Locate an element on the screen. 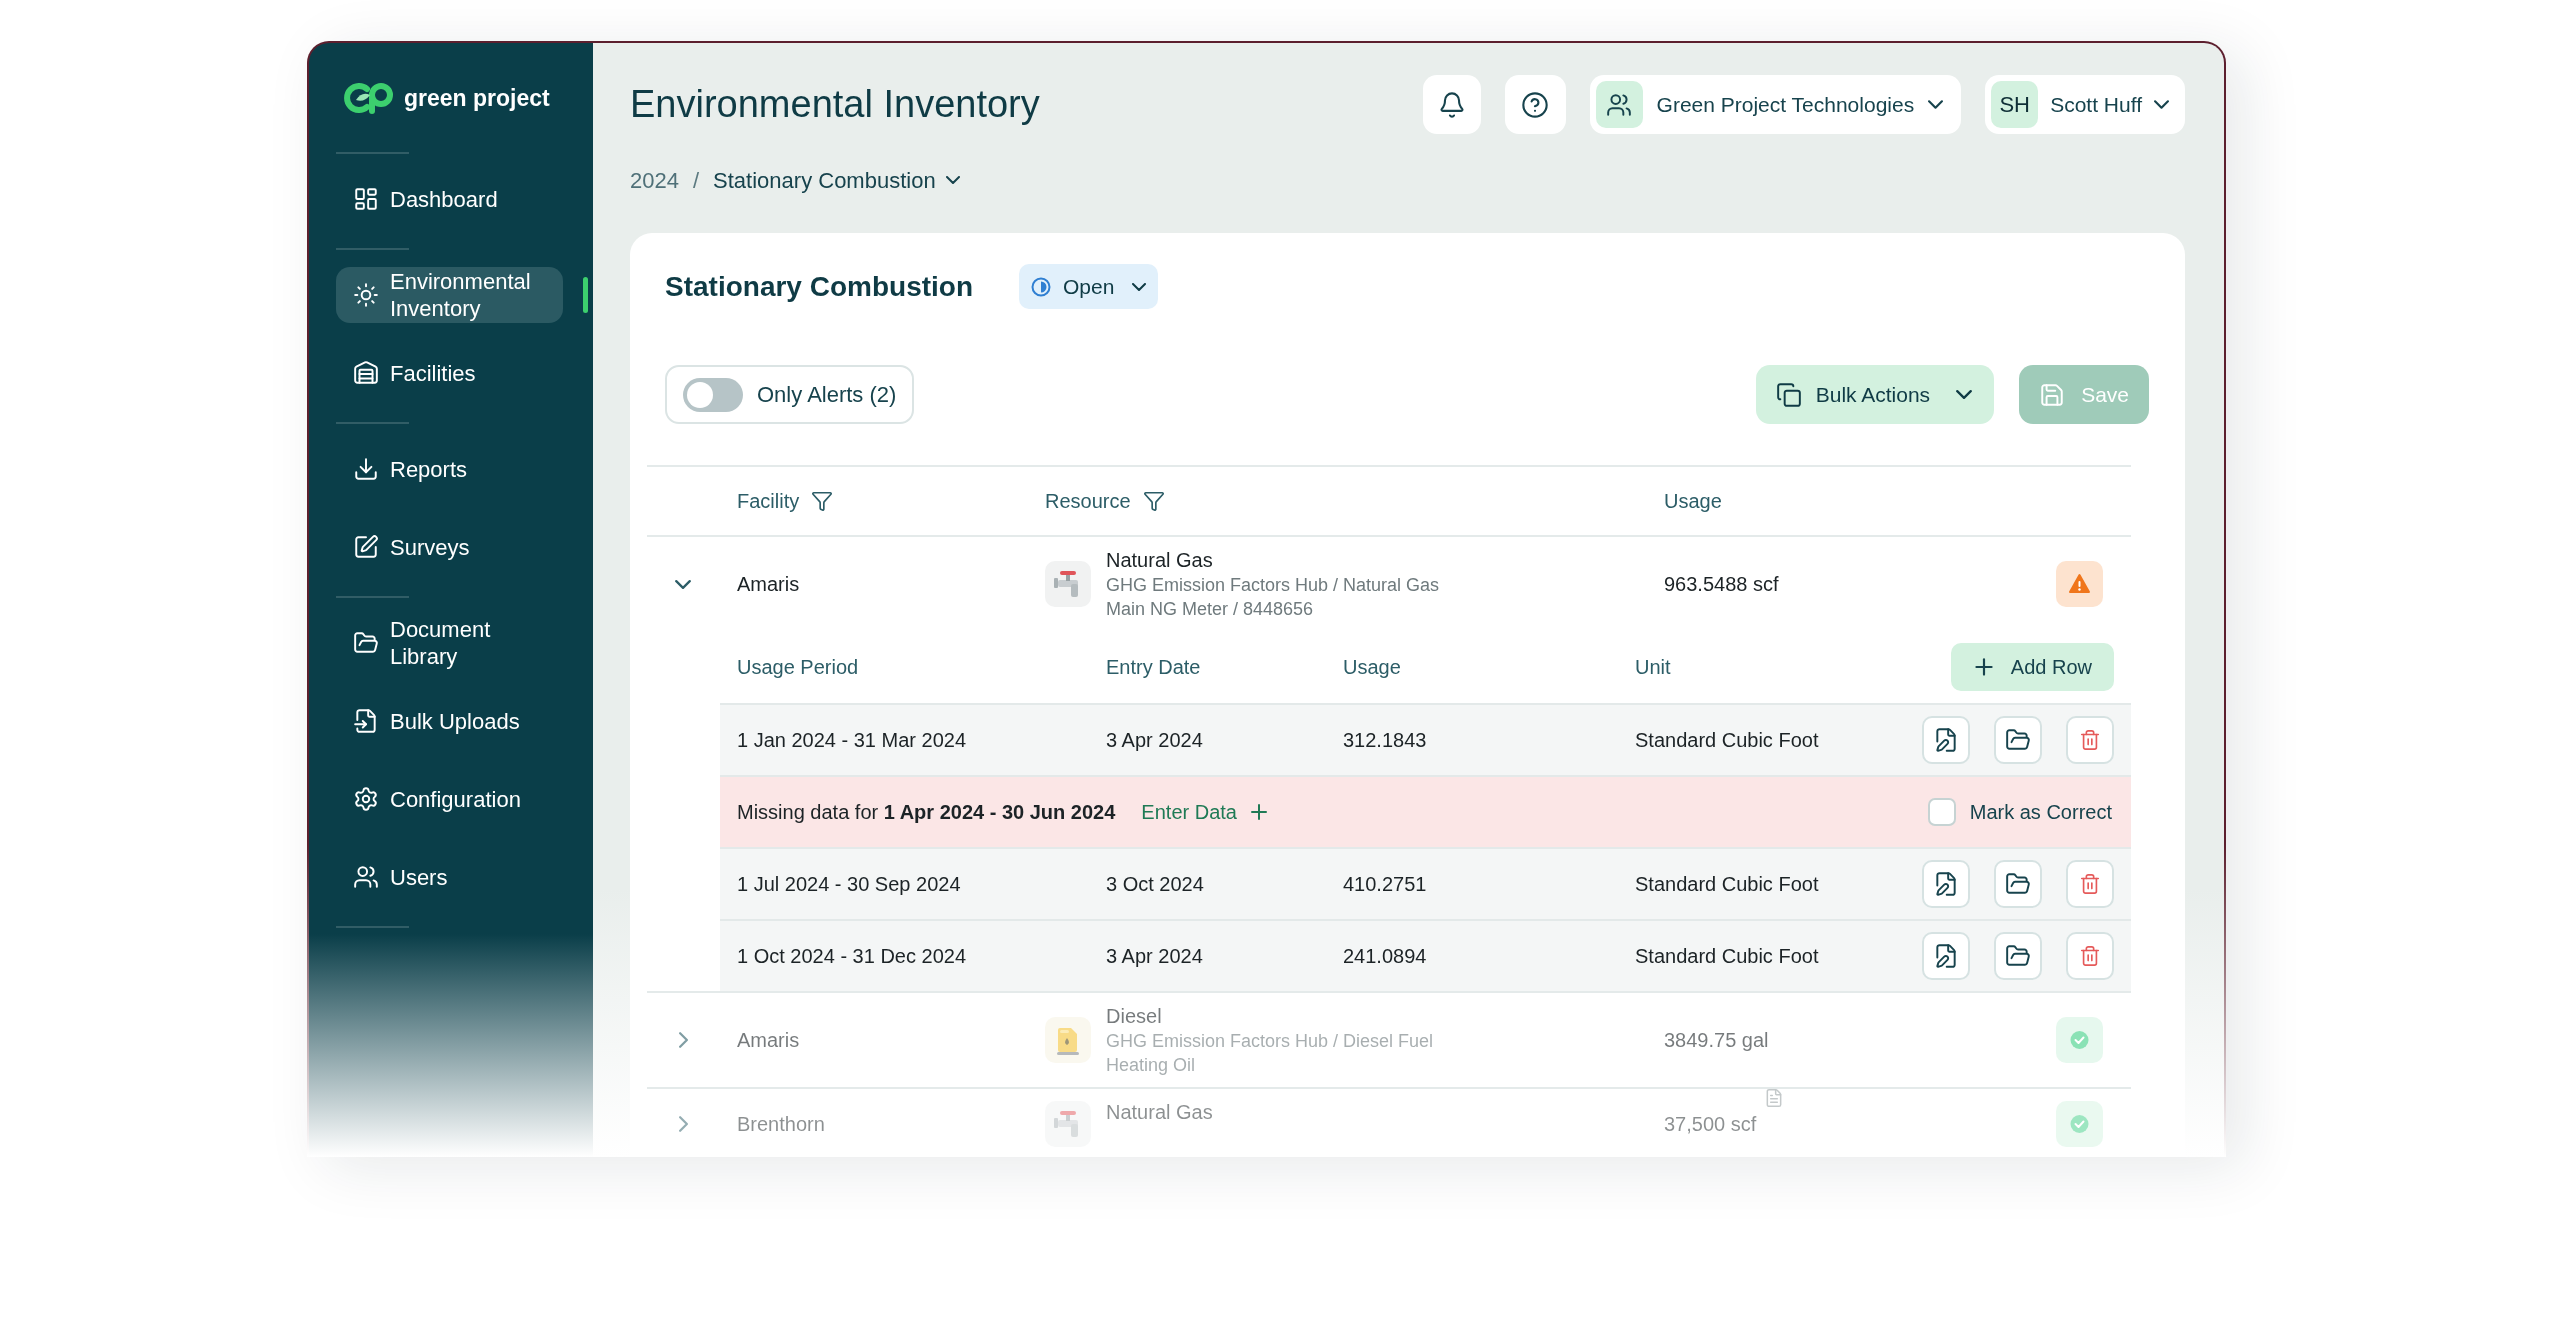 The image size is (2560, 1332). table-cell: Amaris is located at coordinates (768, 1040).